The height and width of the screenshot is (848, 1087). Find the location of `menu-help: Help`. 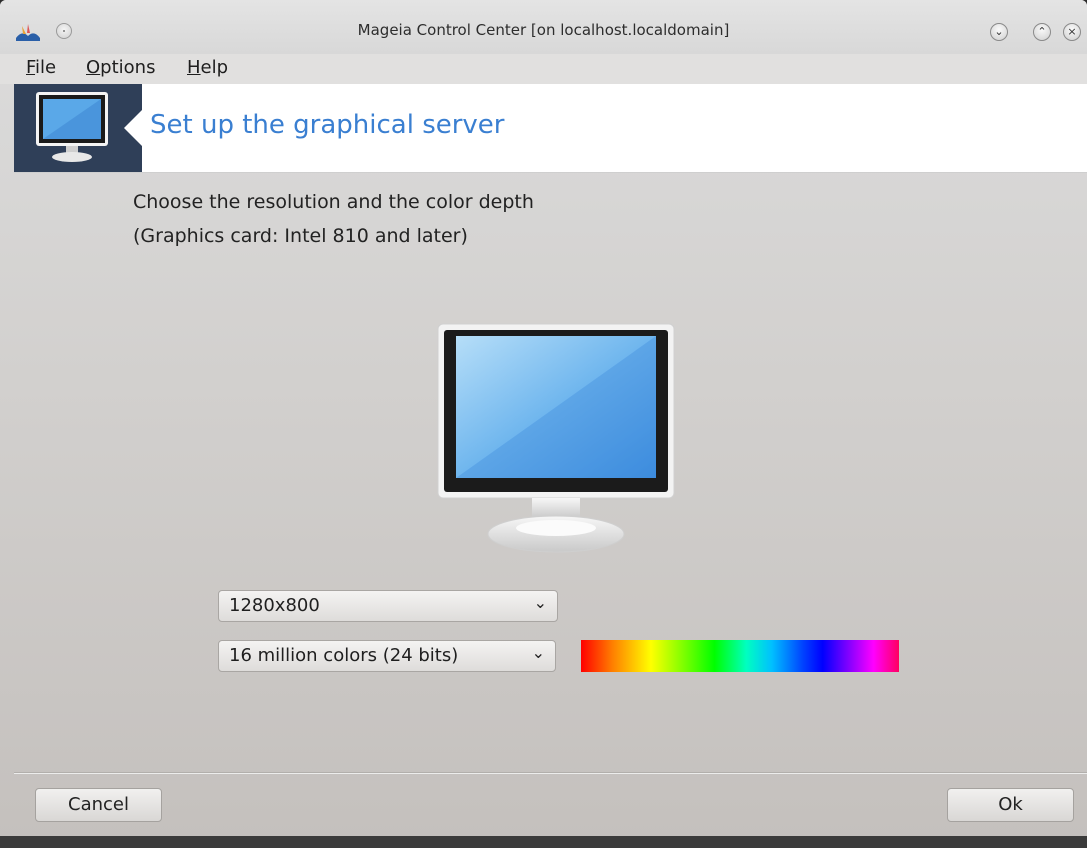

menu-help: Help is located at coordinates (207, 67).